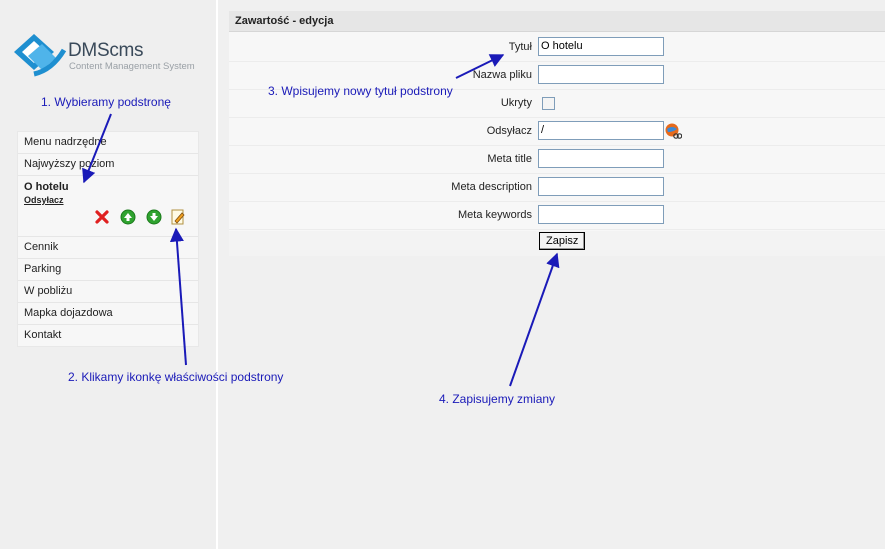 This screenshot has height=549, width=885. I want to click on meta-description-label: Meta description, so click(491, 187).